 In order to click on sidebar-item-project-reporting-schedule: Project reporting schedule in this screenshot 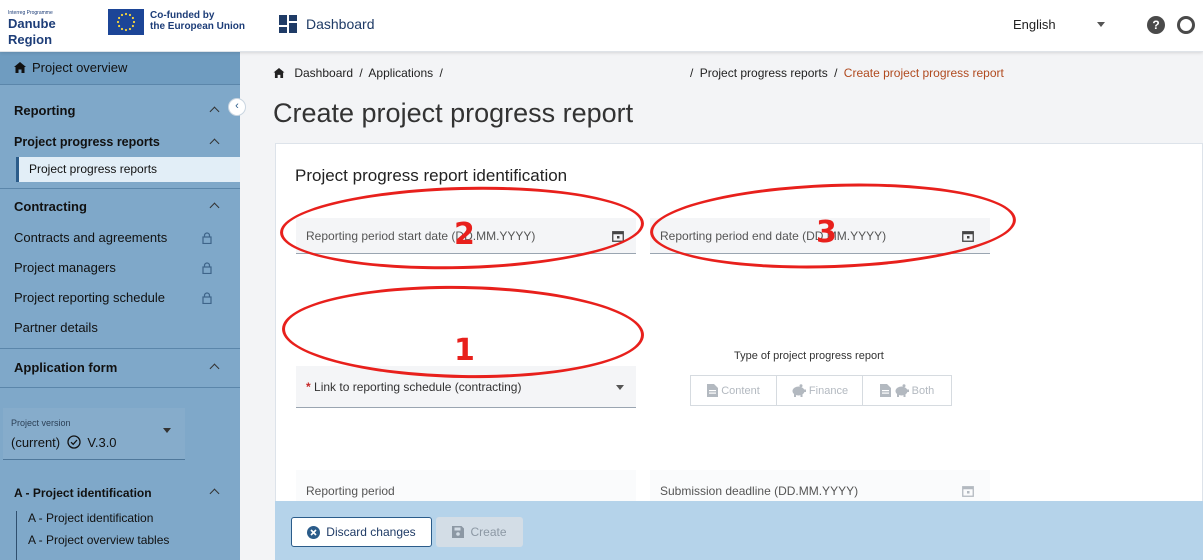, I will do `click(120, 298)`.